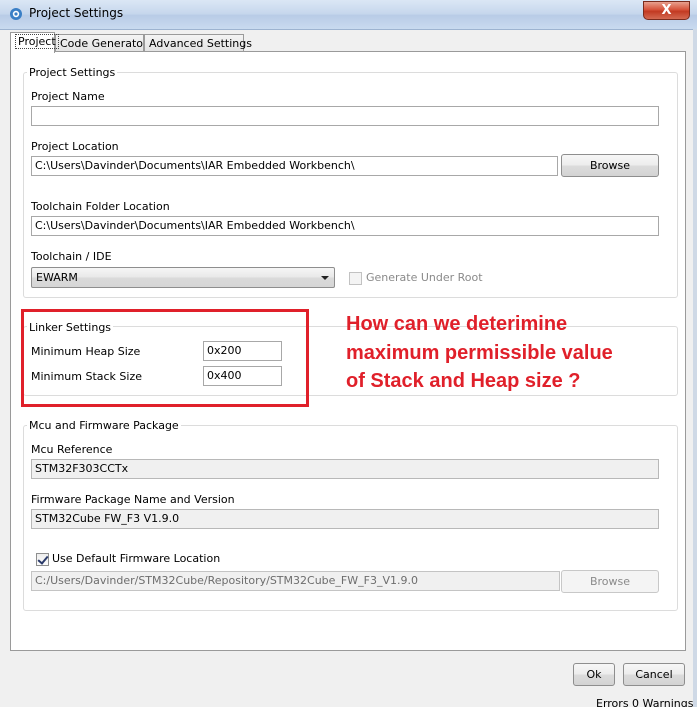 Image resolution: width=697 pixels, height=707 pixels. What do you see at coordinates (348, 15) in the screenshot?
I see `title-bar: Project Settings X` at bounding box center [348, 15].